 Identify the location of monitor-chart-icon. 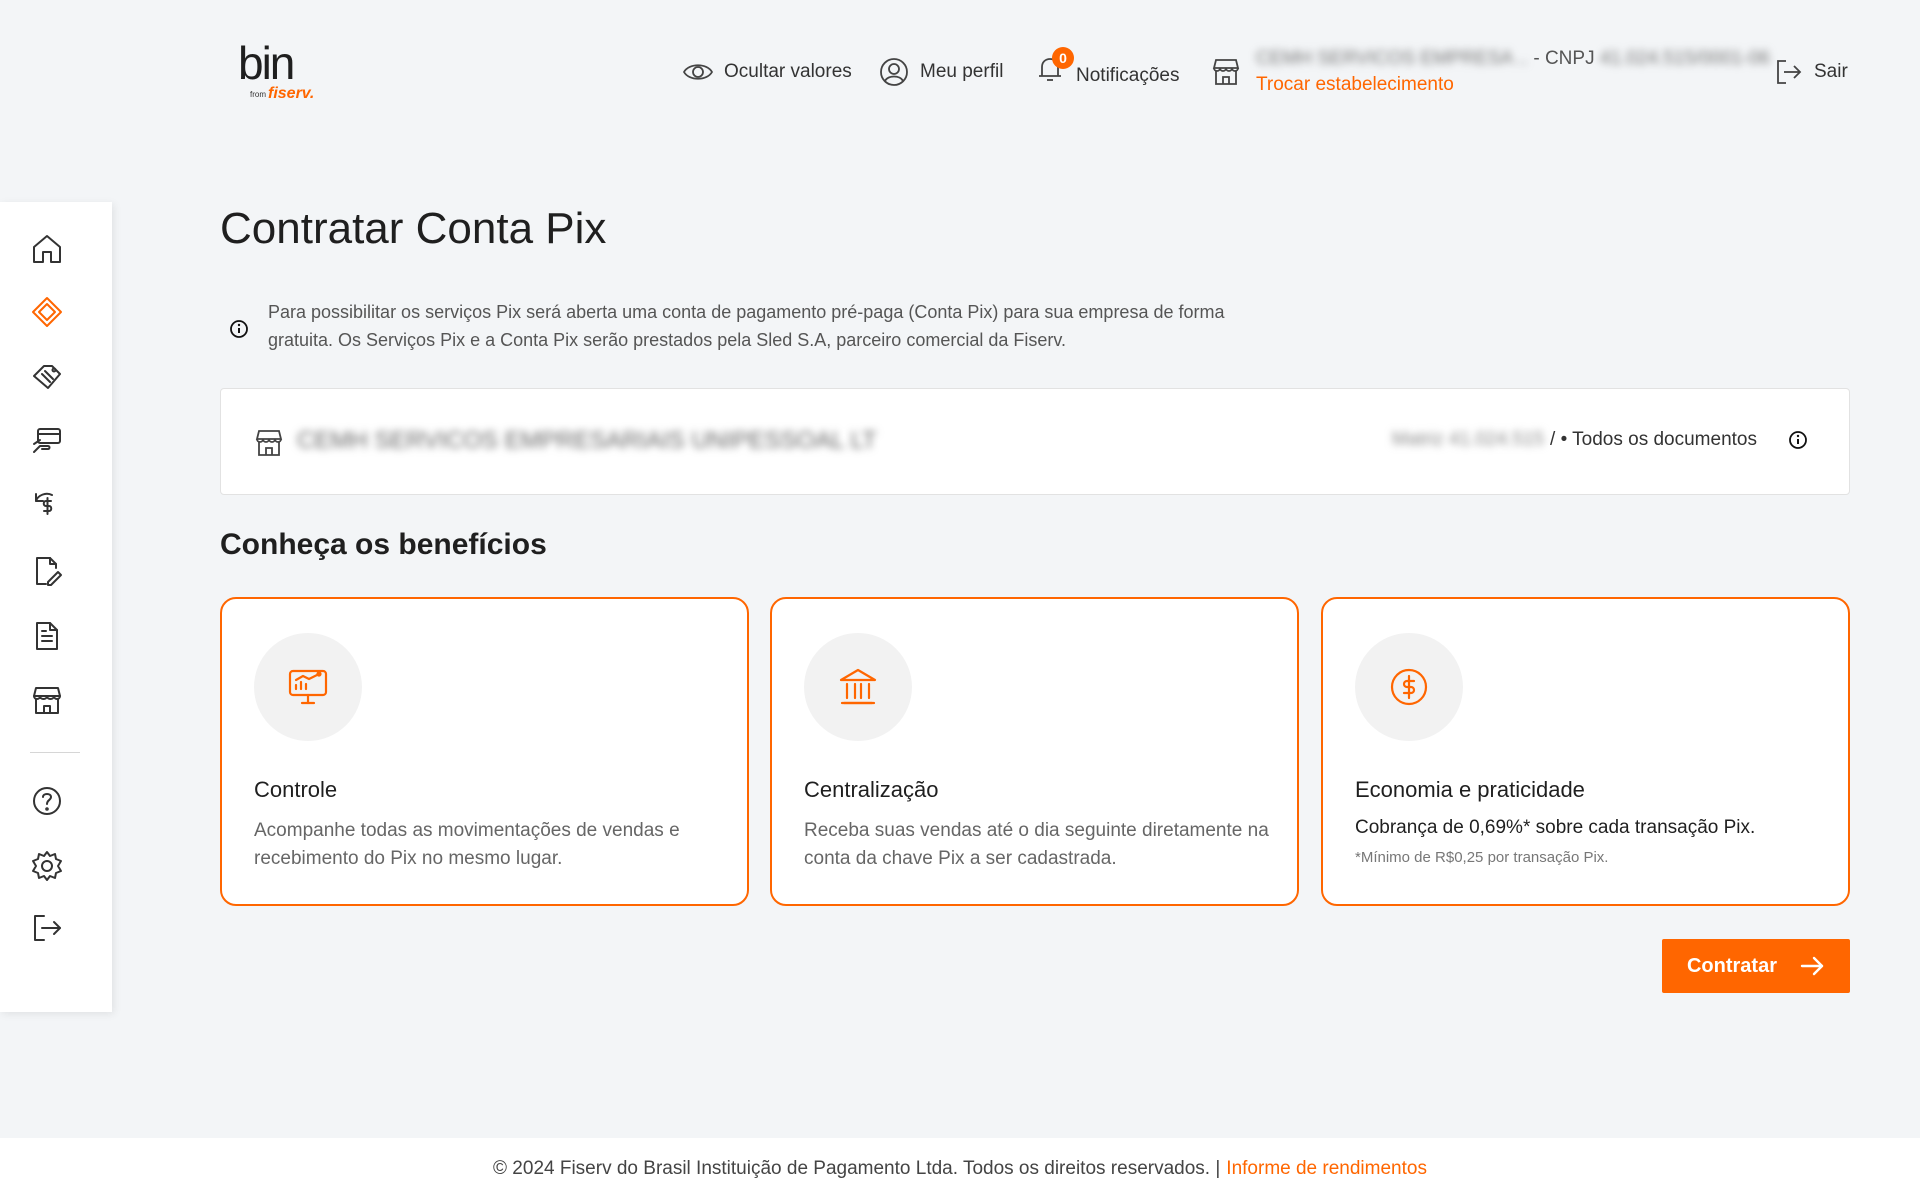
(308, 687).